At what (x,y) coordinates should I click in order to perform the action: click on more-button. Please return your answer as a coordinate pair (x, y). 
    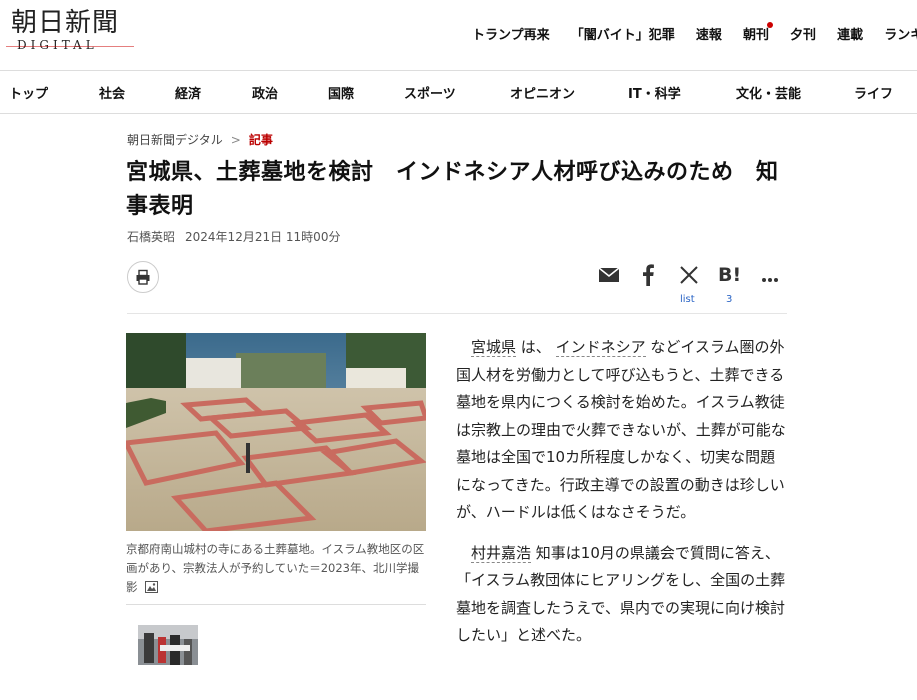
    Looking at the image, I should click on (770, 277).